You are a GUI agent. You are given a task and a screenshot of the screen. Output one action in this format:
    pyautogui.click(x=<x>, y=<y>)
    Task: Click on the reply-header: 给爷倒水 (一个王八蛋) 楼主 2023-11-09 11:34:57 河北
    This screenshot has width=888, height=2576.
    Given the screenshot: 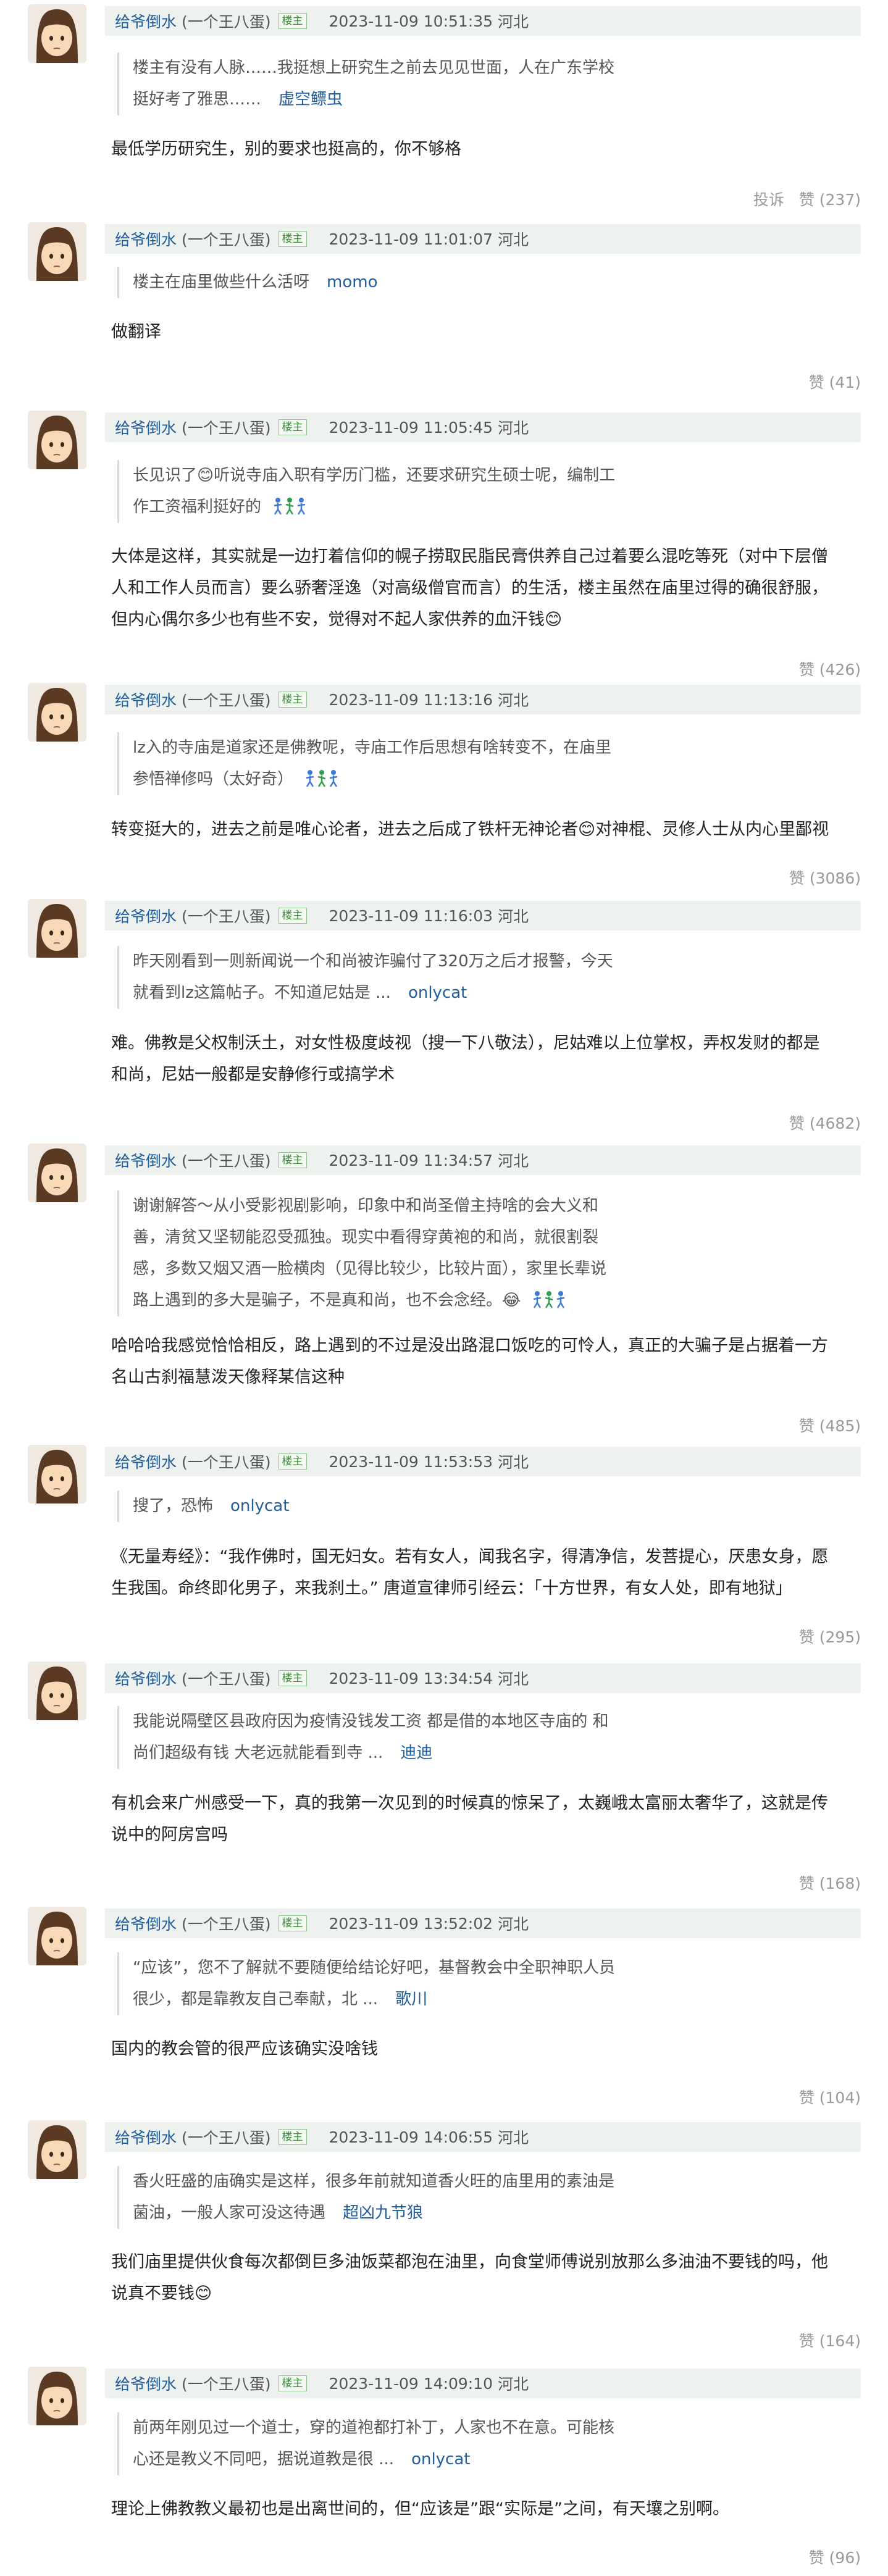 What is the action you would take?
    pyautogui.click(x=483, y=1160)
    